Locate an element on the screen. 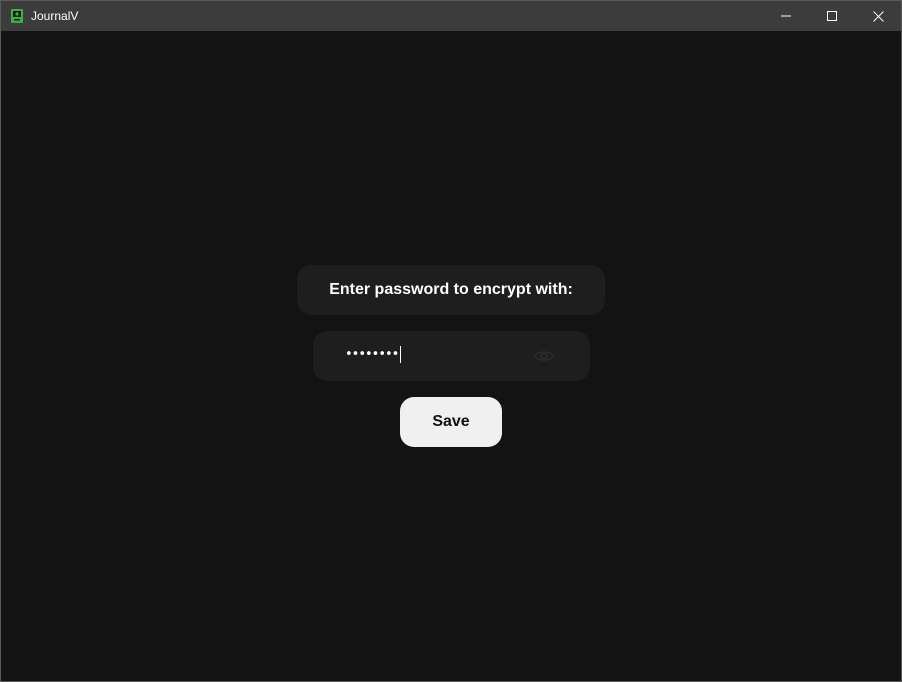 Image resolution: width=902 pixels, height=682 pixels. window-title: JournalV is located at coordinates (55, 16).